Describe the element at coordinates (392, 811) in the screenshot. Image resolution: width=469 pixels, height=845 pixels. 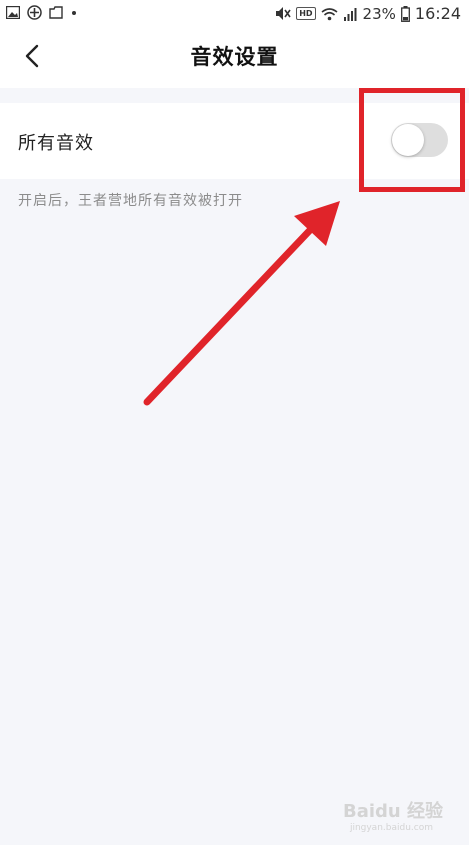
I see `watermark-brand: Baidu 经验` at that location.